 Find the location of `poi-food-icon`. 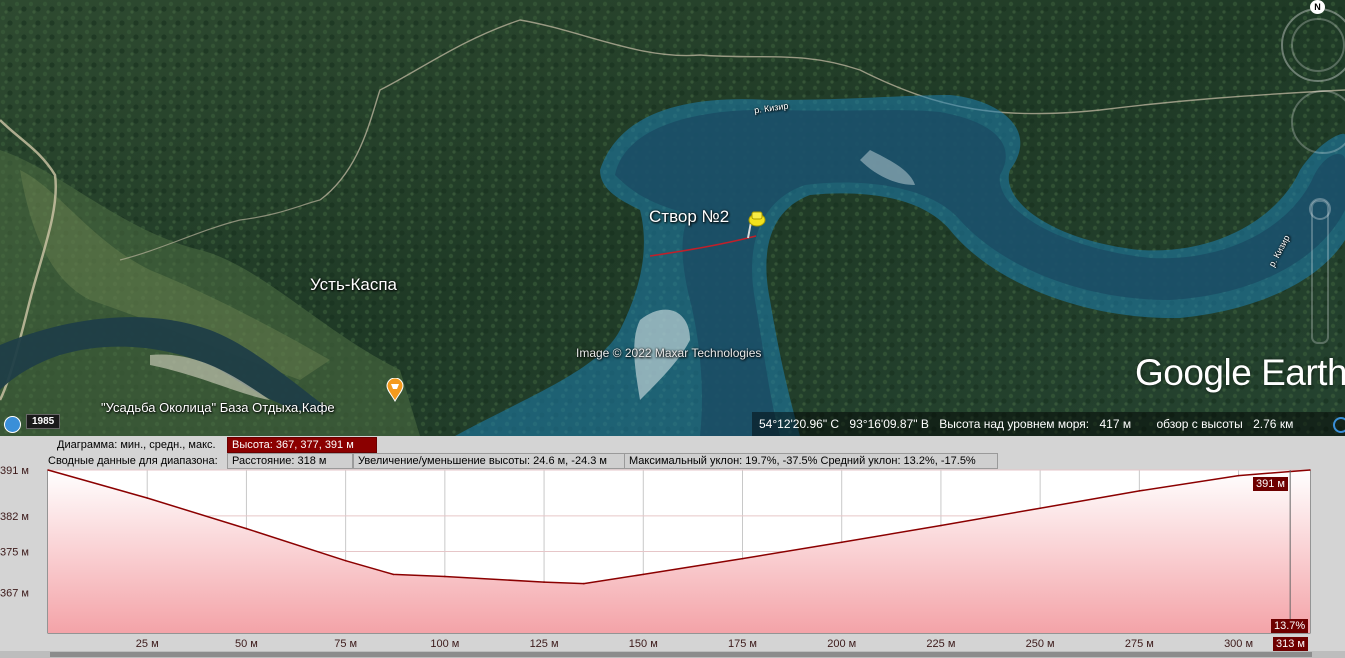

poi-food-icon is located at coordinates (395, 390).